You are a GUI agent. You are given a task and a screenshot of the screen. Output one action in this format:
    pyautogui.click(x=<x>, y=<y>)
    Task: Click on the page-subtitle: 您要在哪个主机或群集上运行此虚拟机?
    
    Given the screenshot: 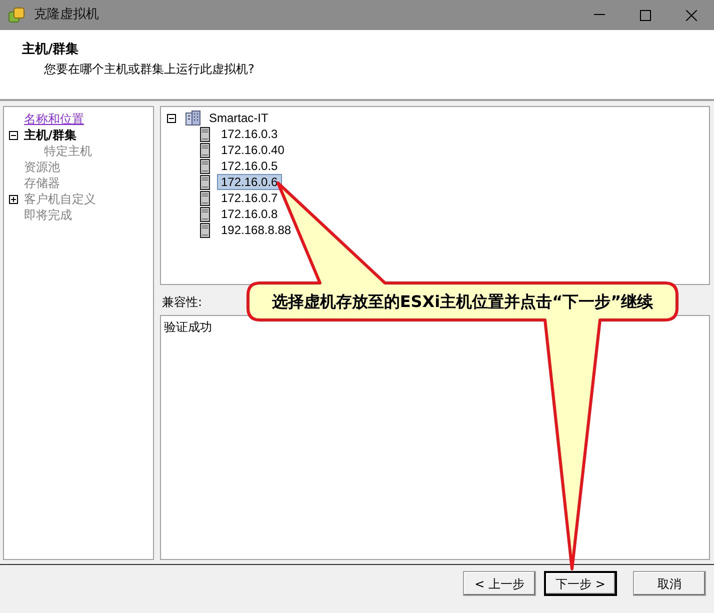 What is the action you would take?
    pyautogui.click(x=149, y=69)
    